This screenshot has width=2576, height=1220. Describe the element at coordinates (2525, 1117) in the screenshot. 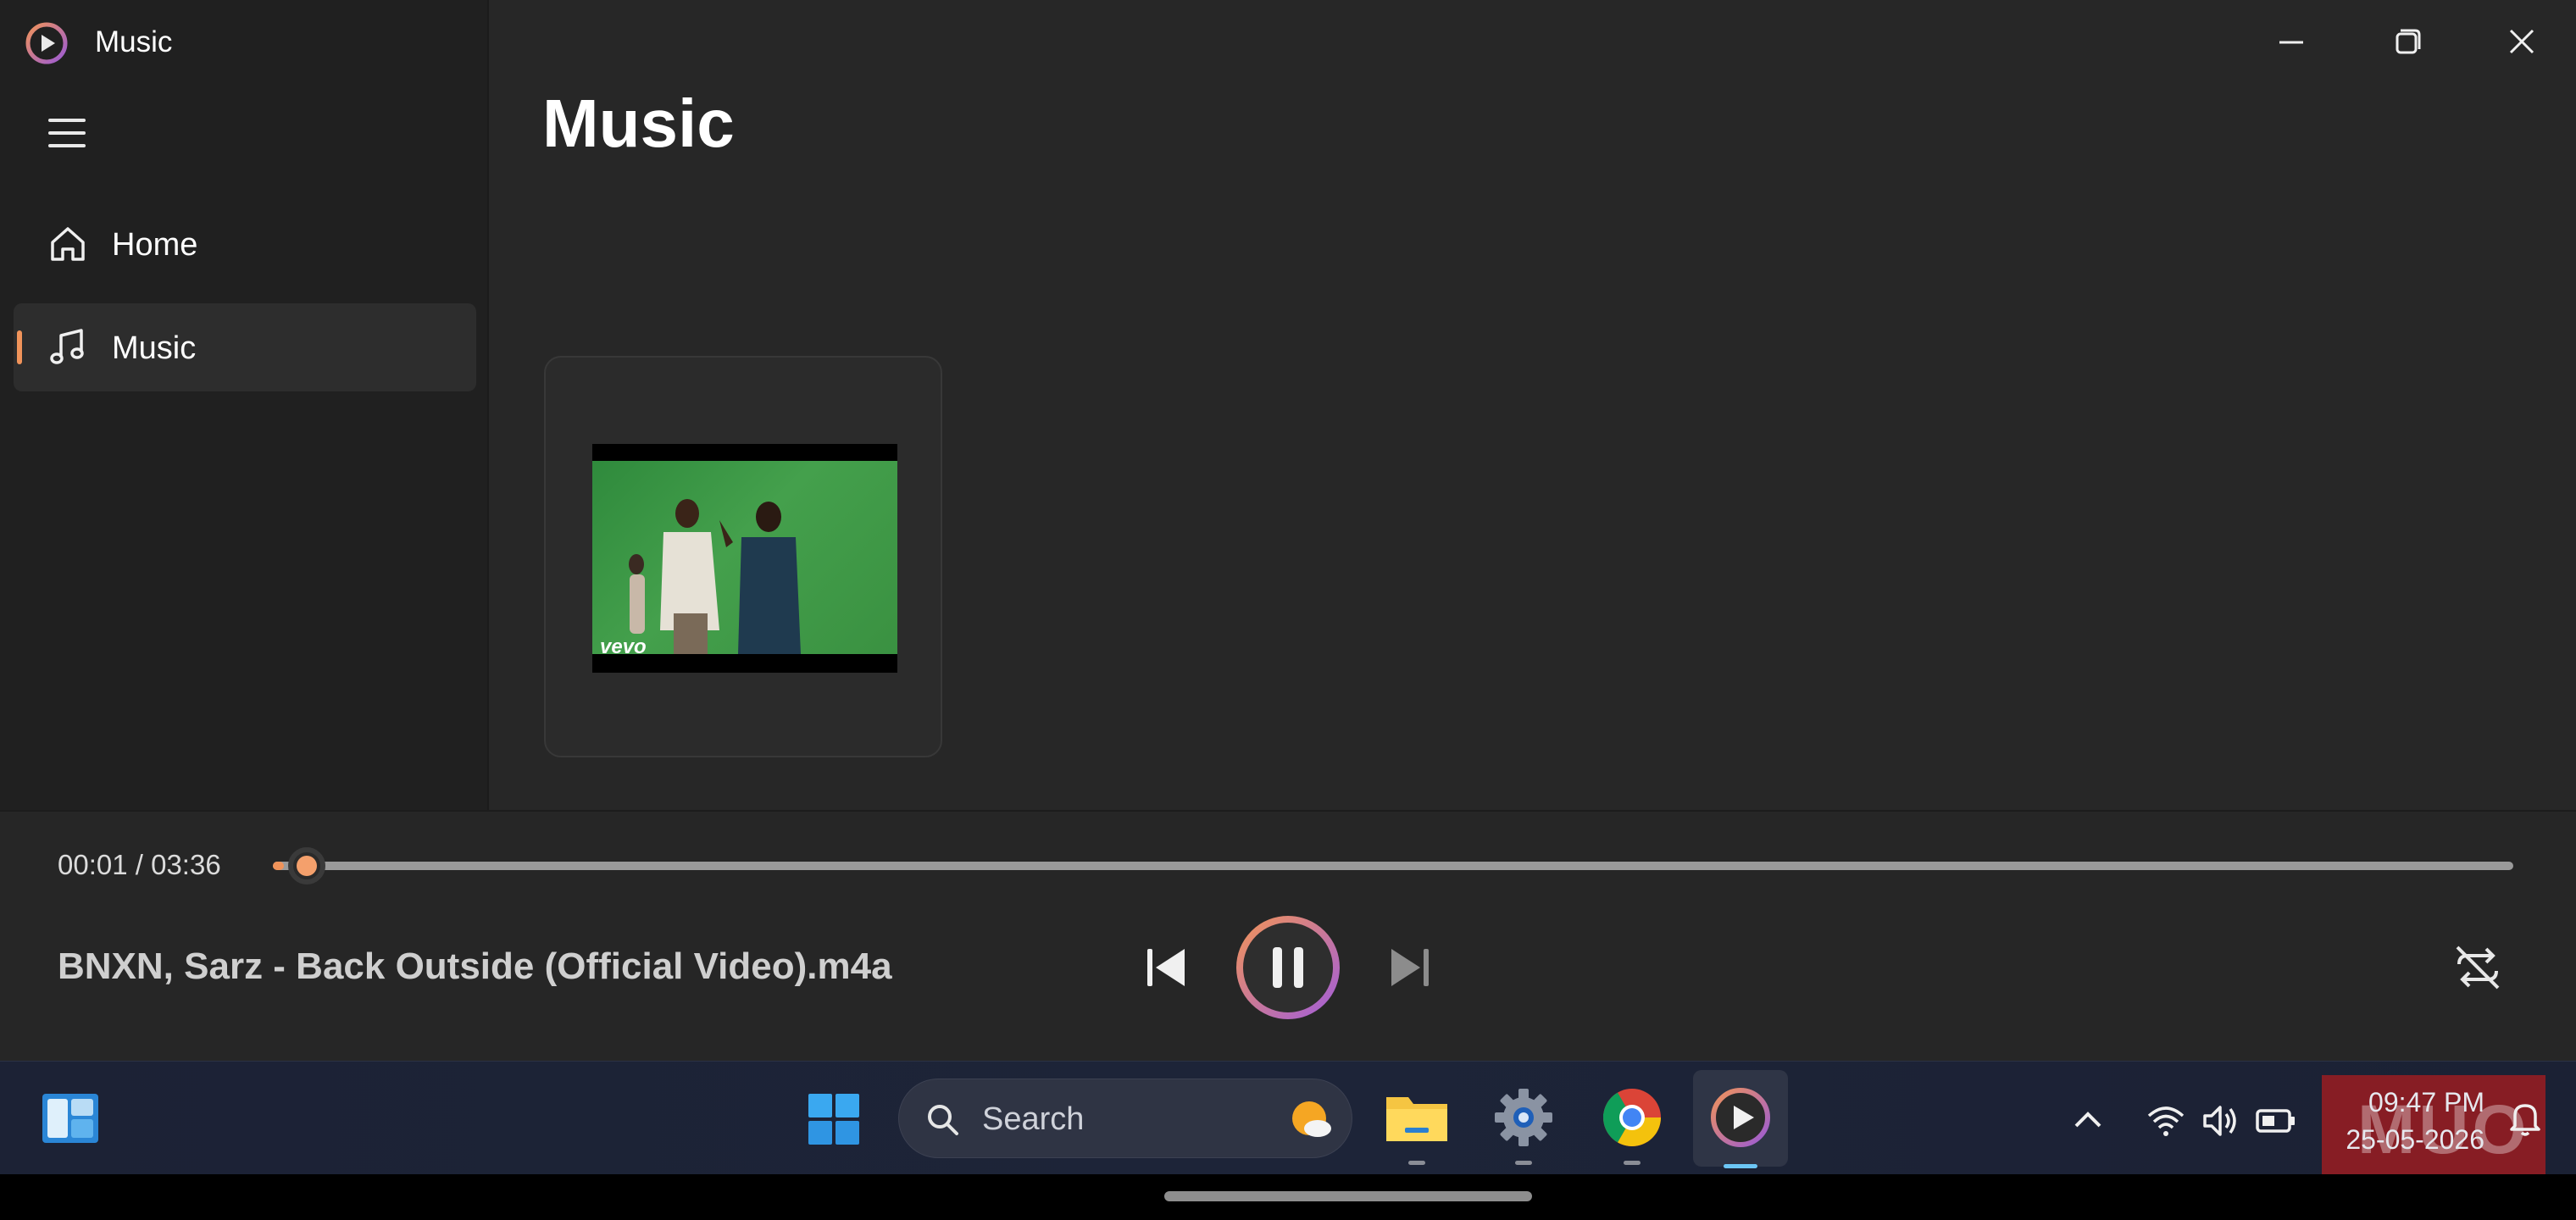

I see `notification-bell-icon` at that location.